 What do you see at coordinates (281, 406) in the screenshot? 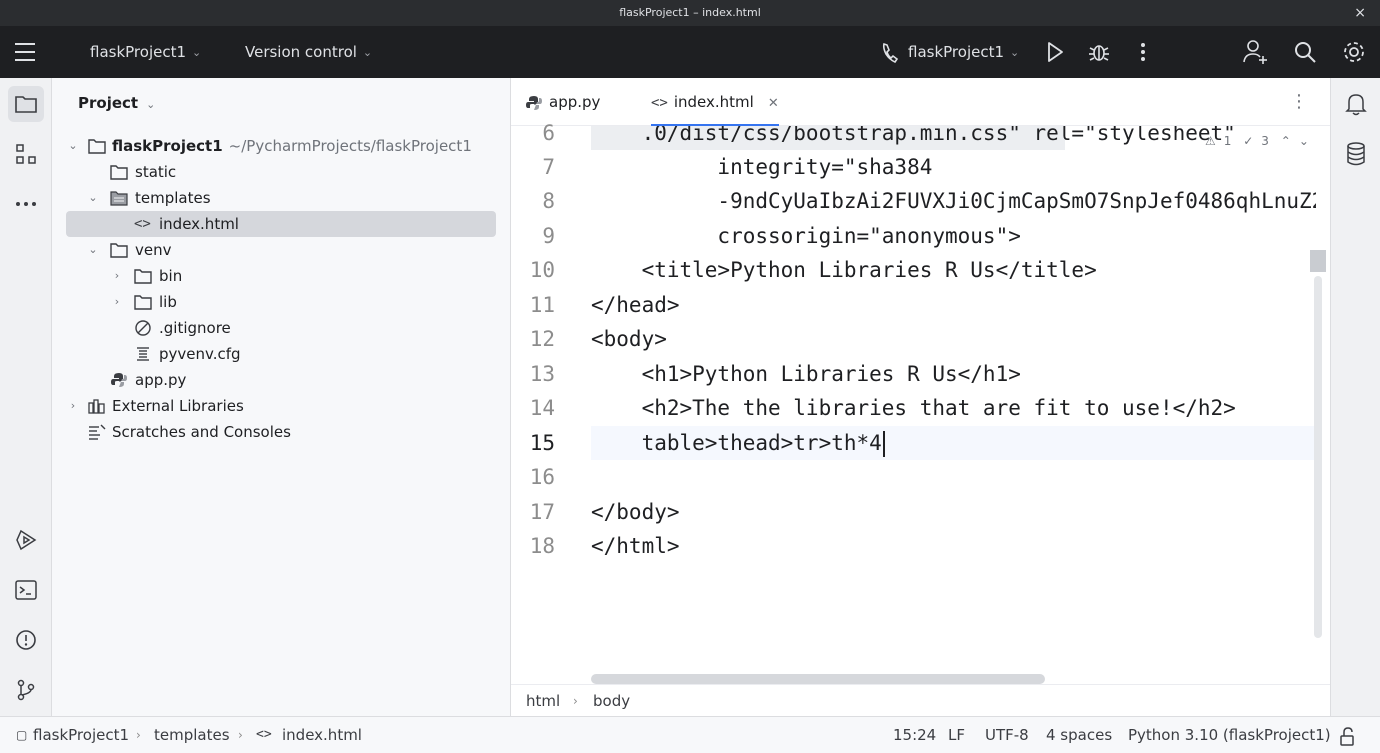
I see `tree-item-external-libraries: › External Libraries` at bounding box center [281, 406].